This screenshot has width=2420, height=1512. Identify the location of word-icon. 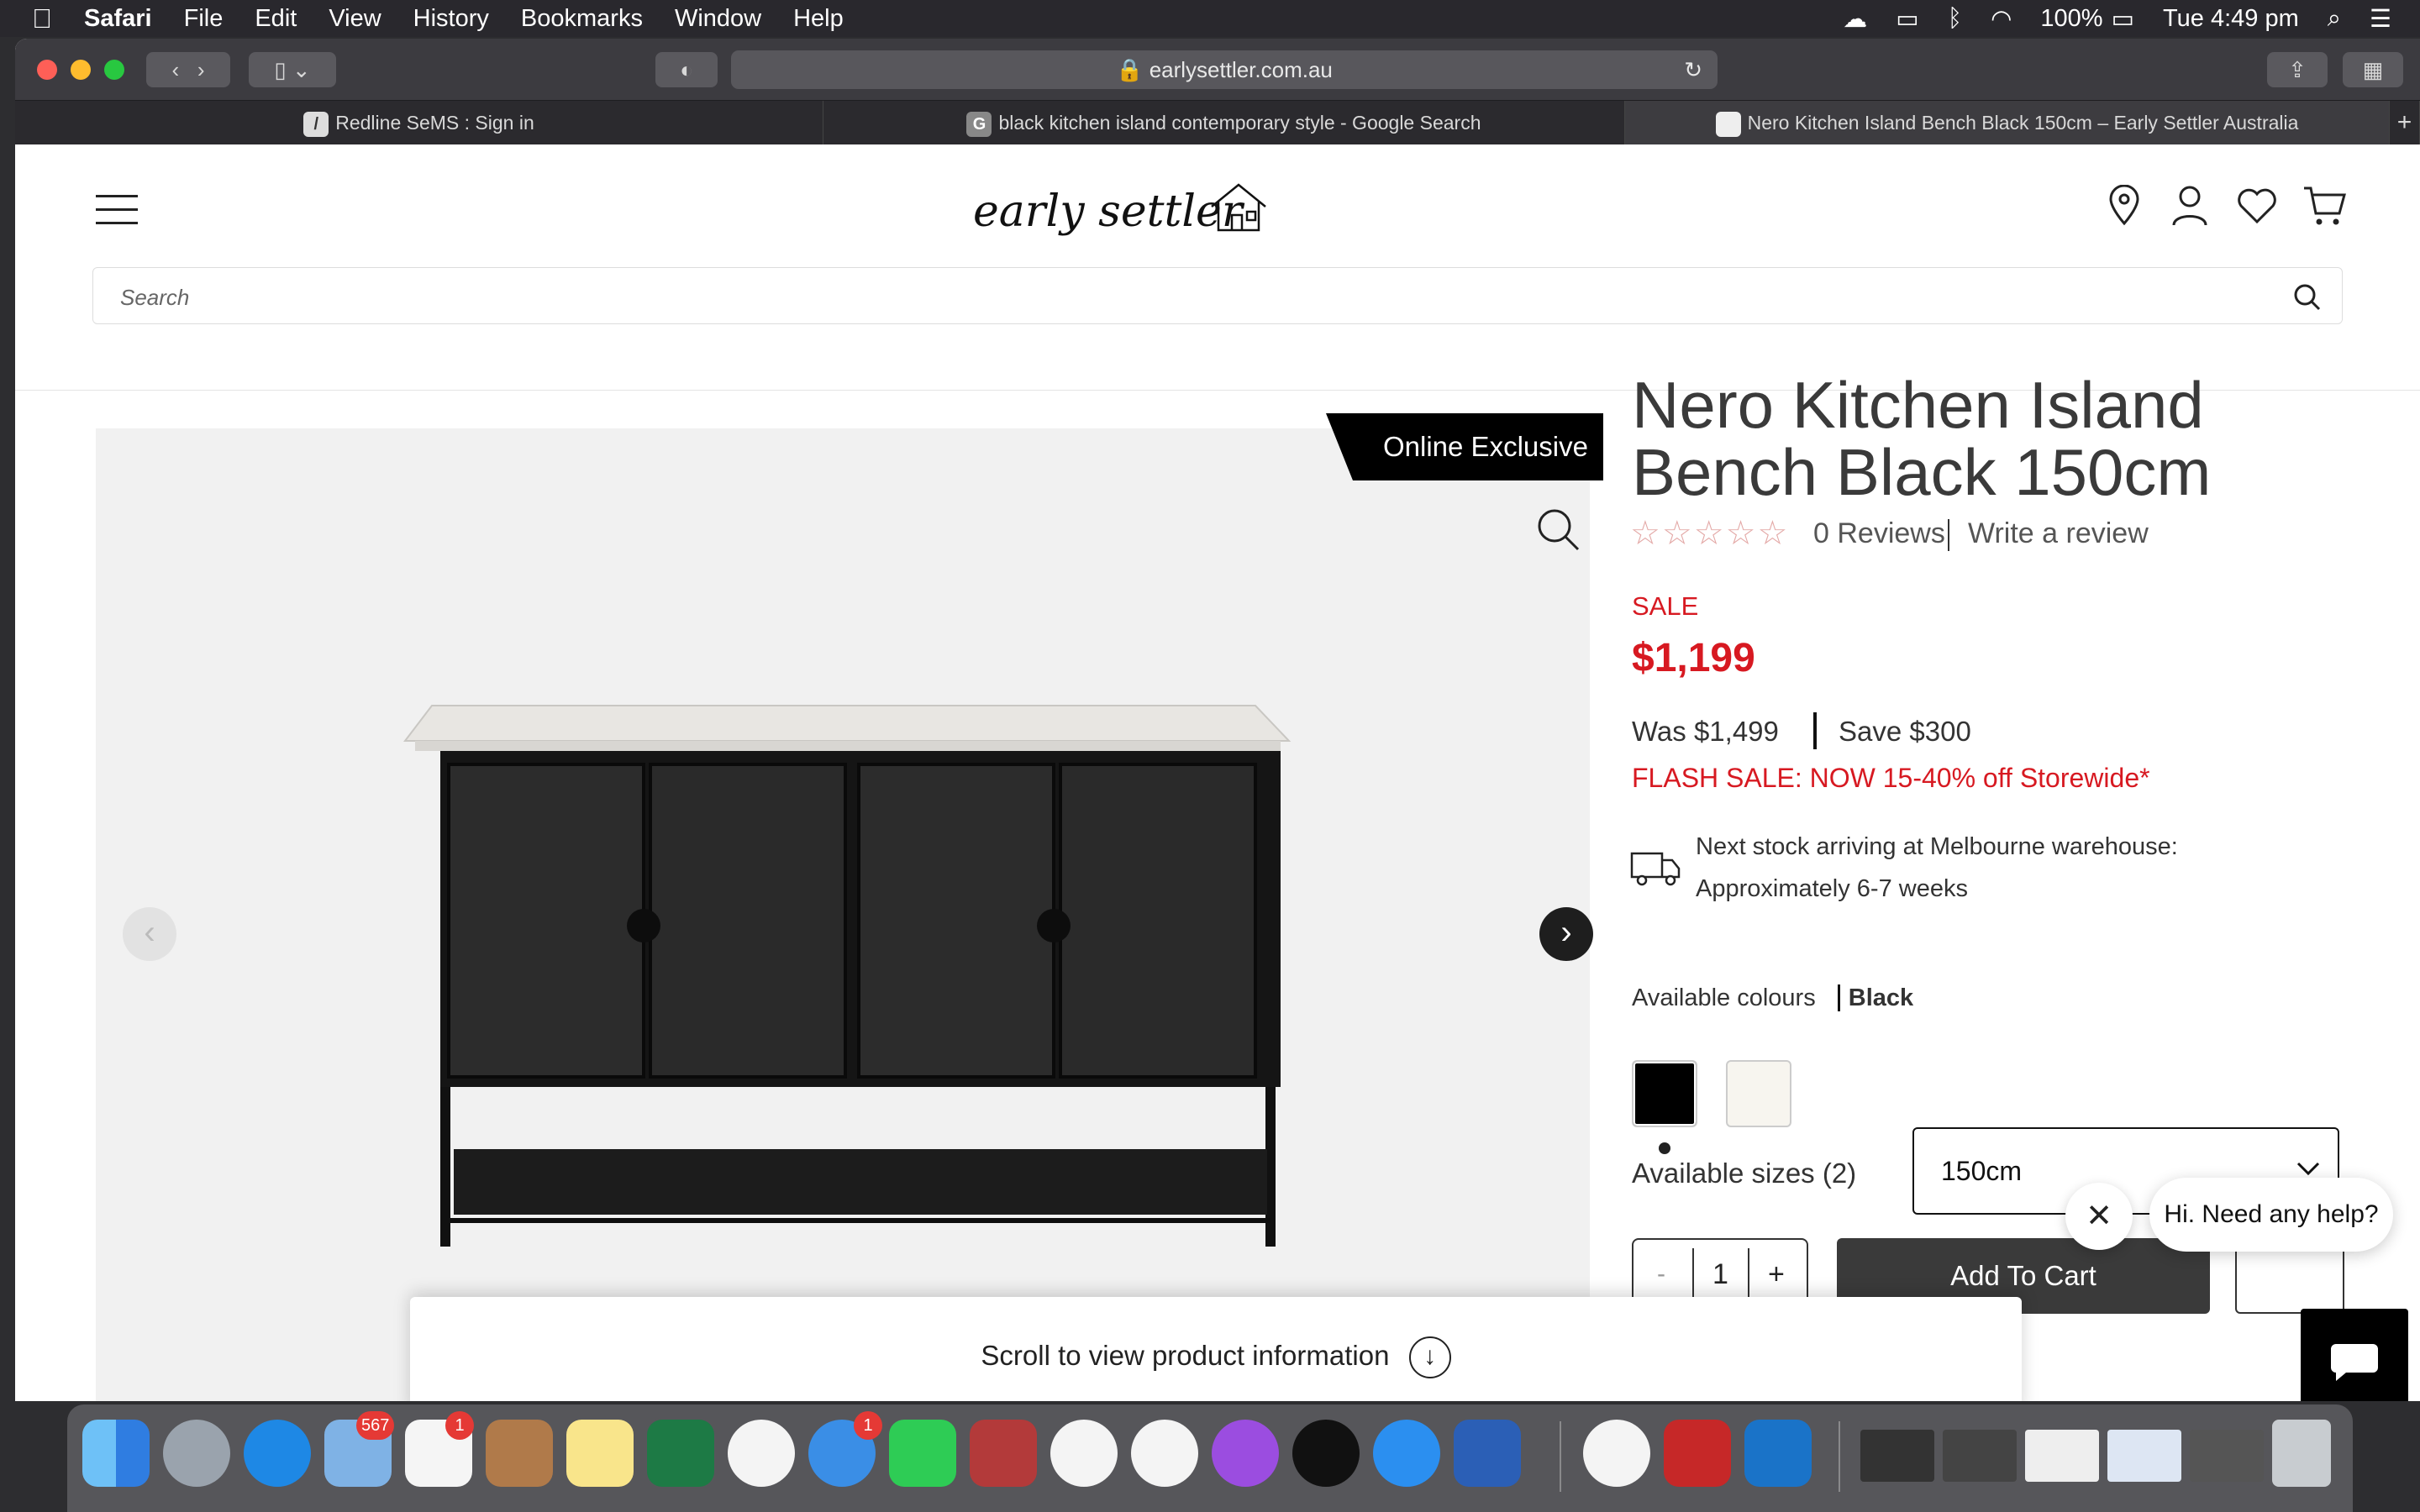
(1487, 1453).